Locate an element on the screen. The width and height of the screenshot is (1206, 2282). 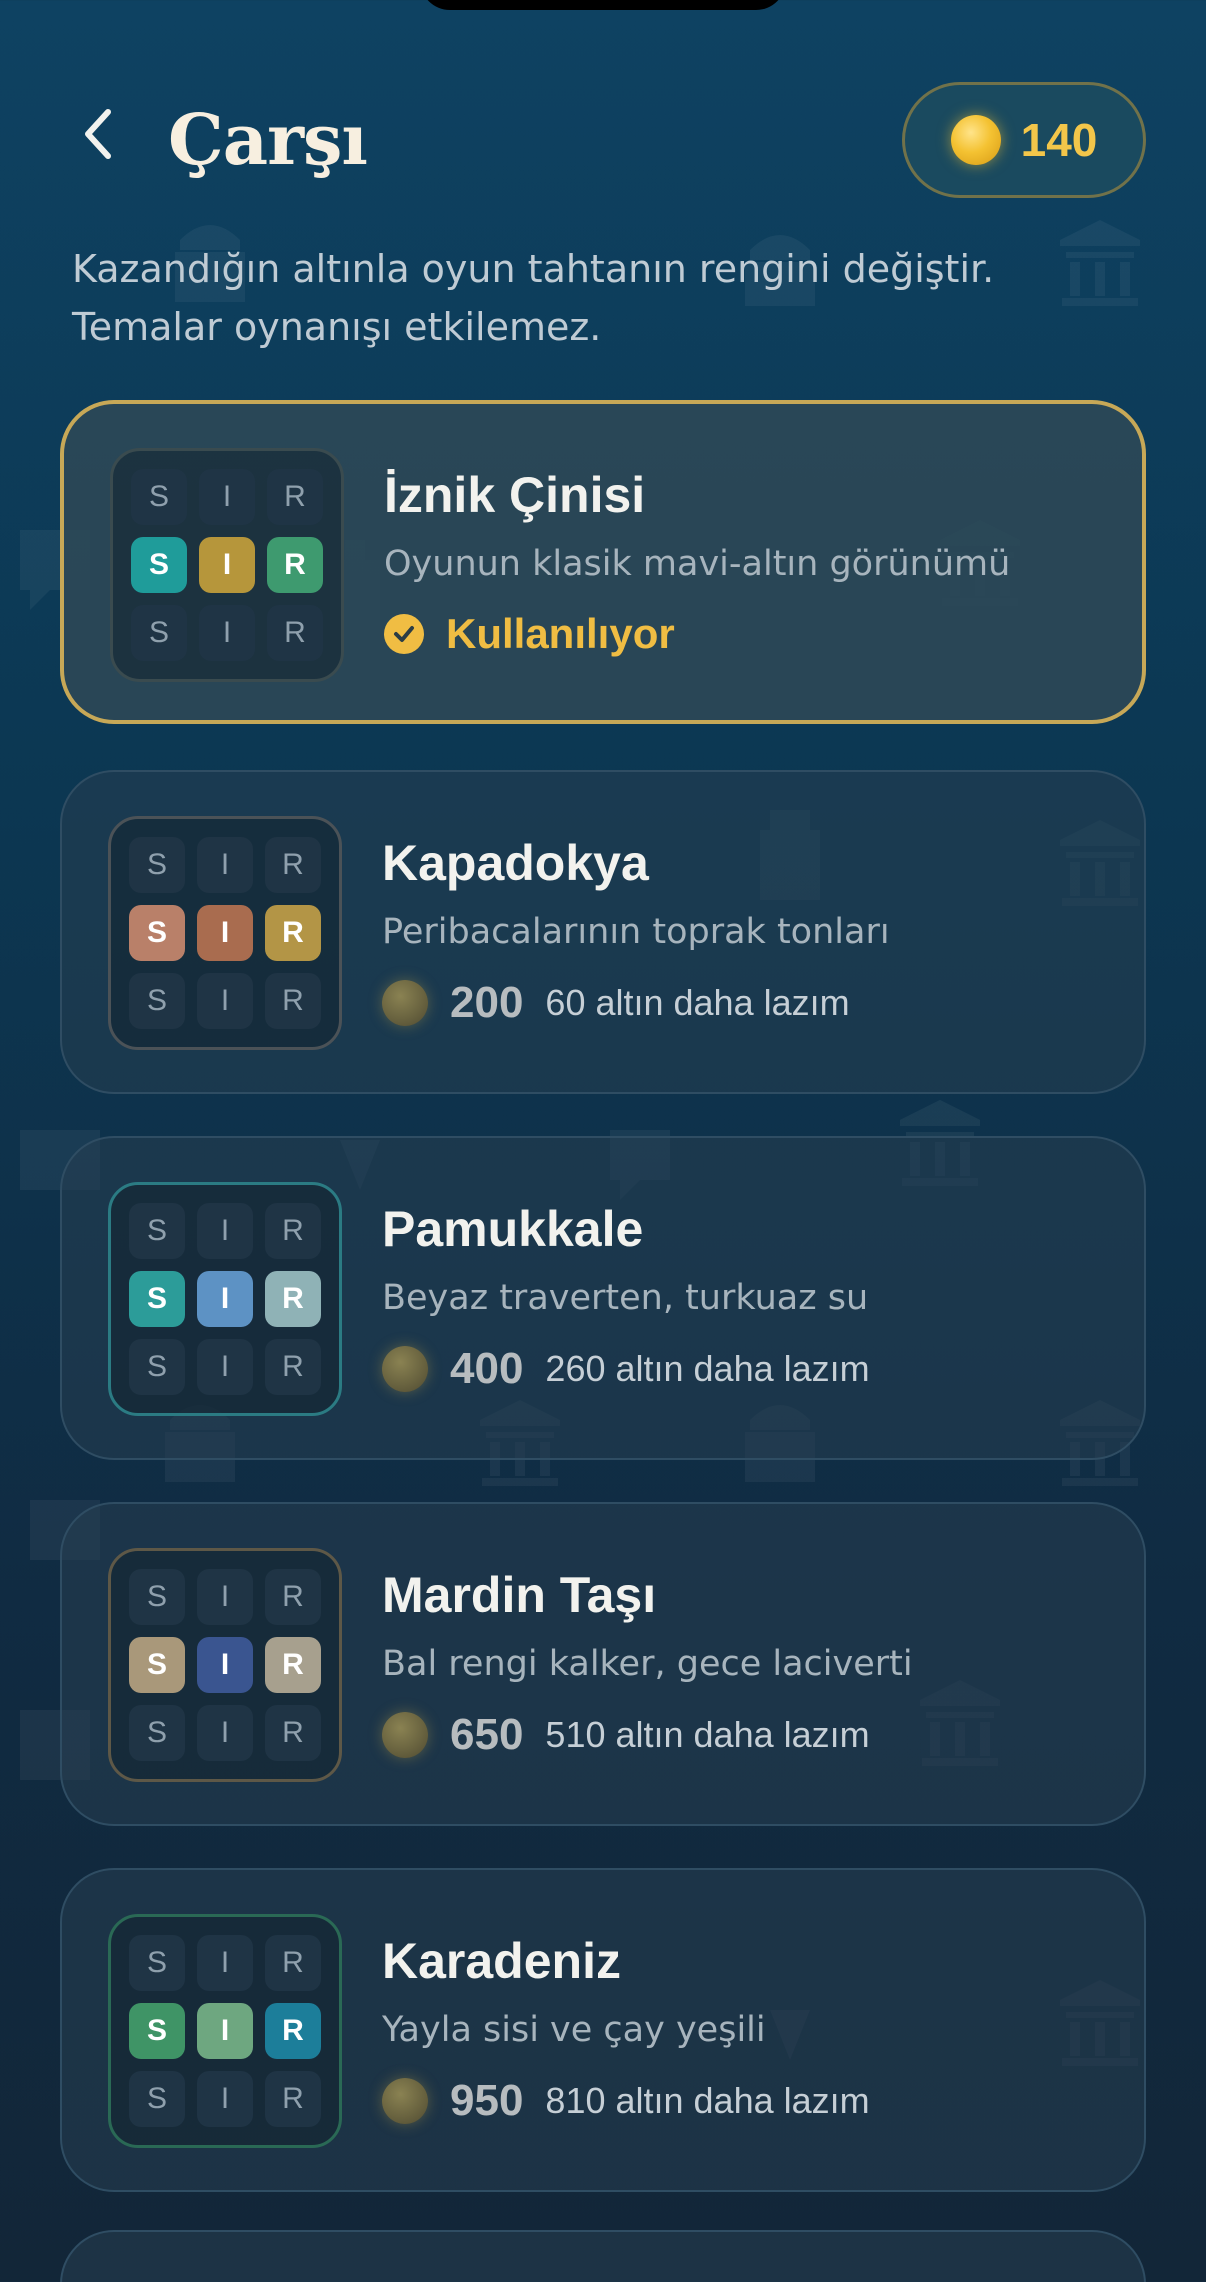
theme-status: Kullanılıyor is located at coordinates (529, 634).